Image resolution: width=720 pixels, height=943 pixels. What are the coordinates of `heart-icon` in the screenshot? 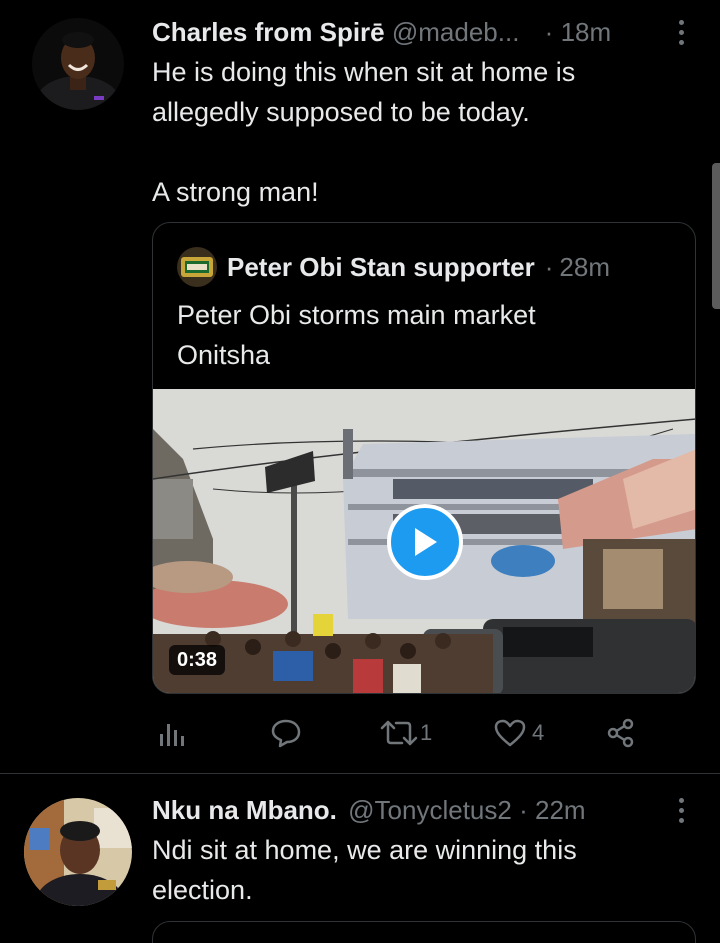 It's located at (510, 733).